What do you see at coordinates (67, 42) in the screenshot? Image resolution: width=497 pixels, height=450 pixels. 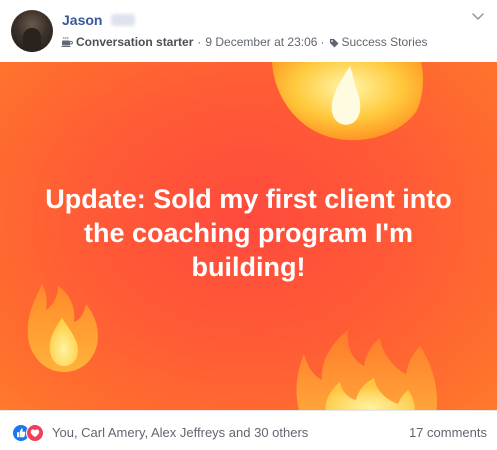 I see `coffee-cup-icon` at bounding box center [67, 42].